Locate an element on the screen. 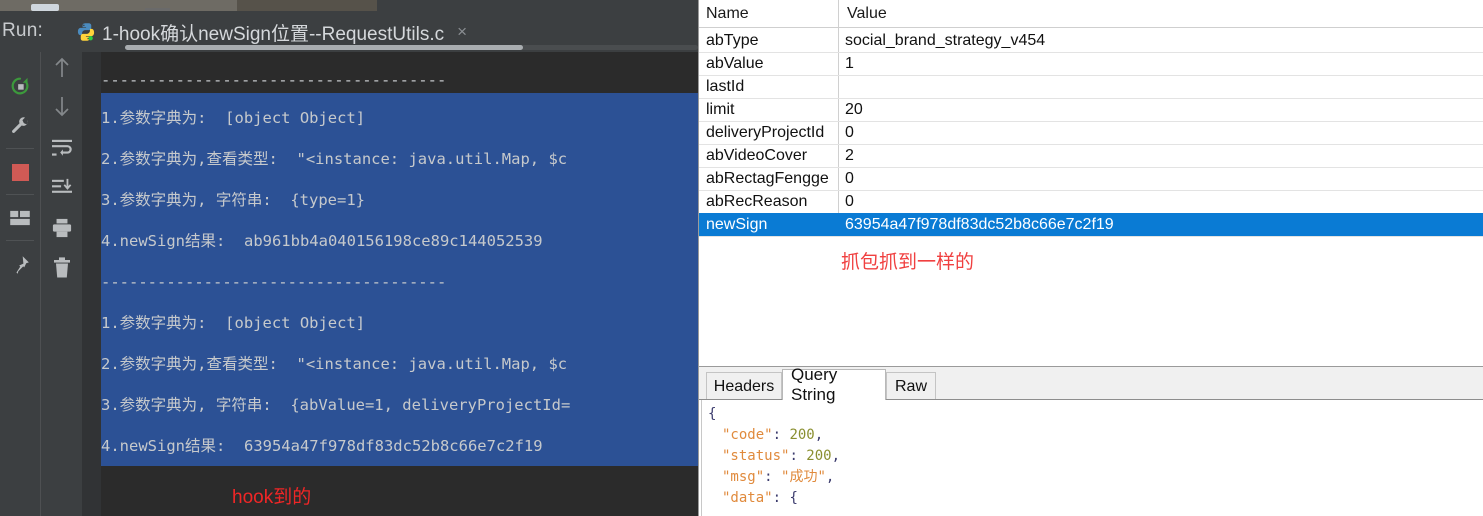  panel-divider is located at coordinates (698, 258).